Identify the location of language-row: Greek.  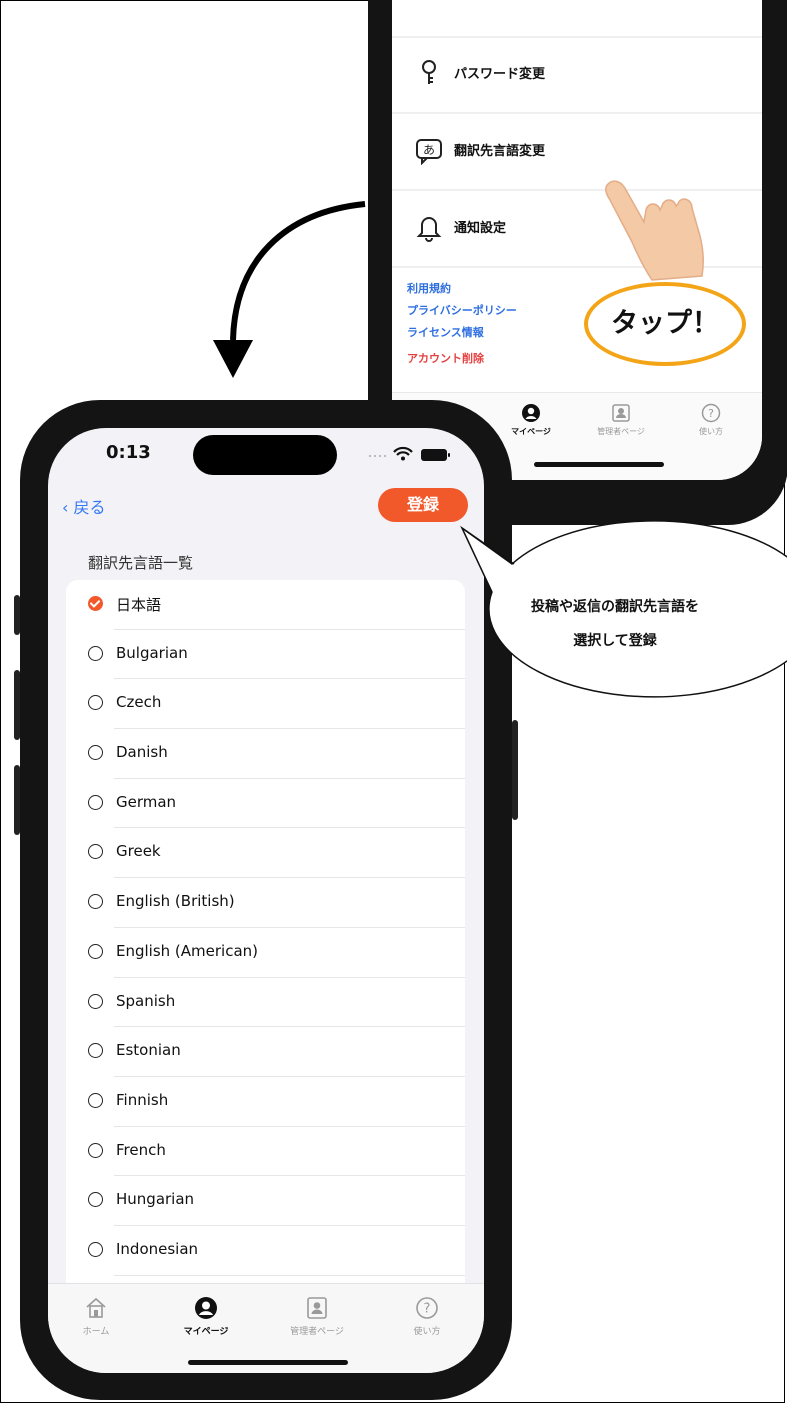
(265, 853).